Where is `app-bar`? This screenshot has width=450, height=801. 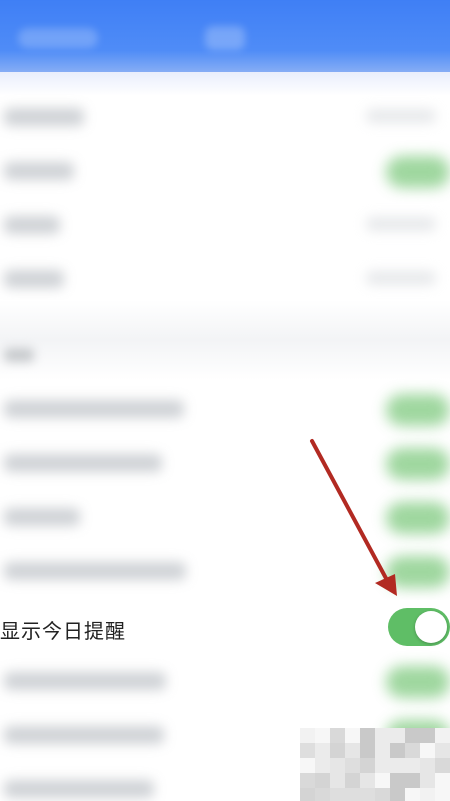
app-bar is located at coordinates (225, 36).